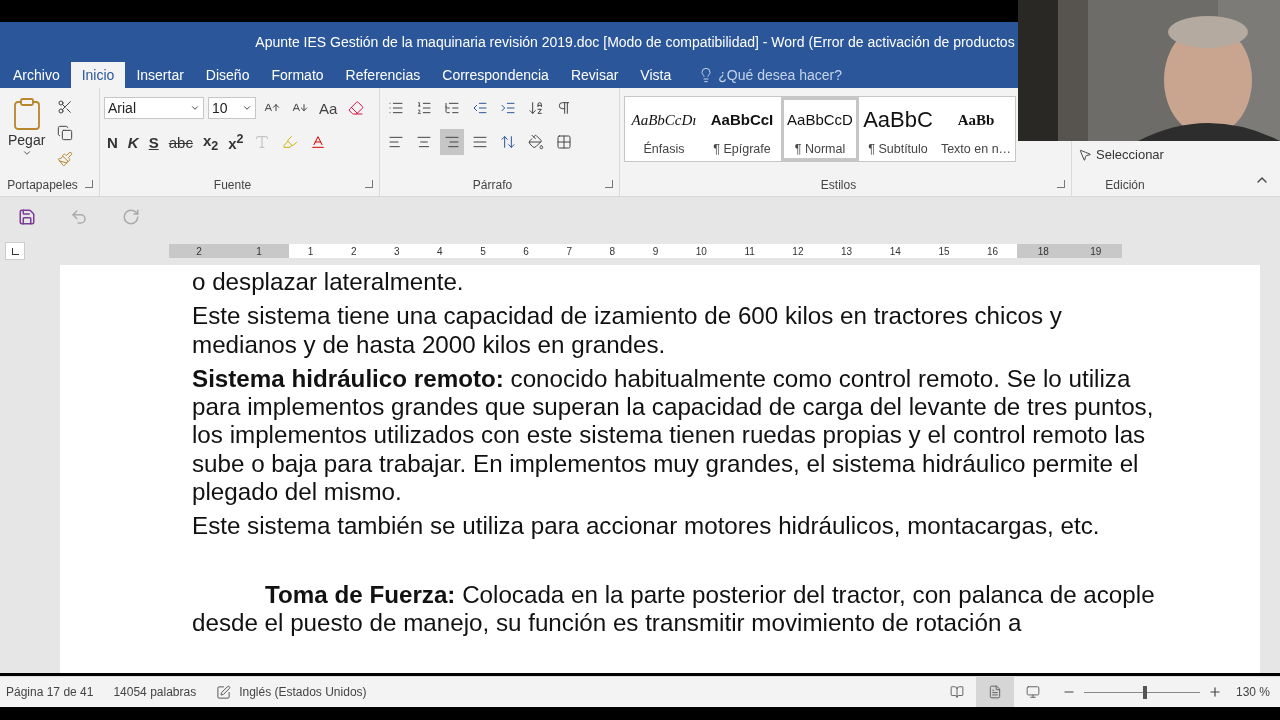  I want to click on ruler-number: 12, so click(798, 251).